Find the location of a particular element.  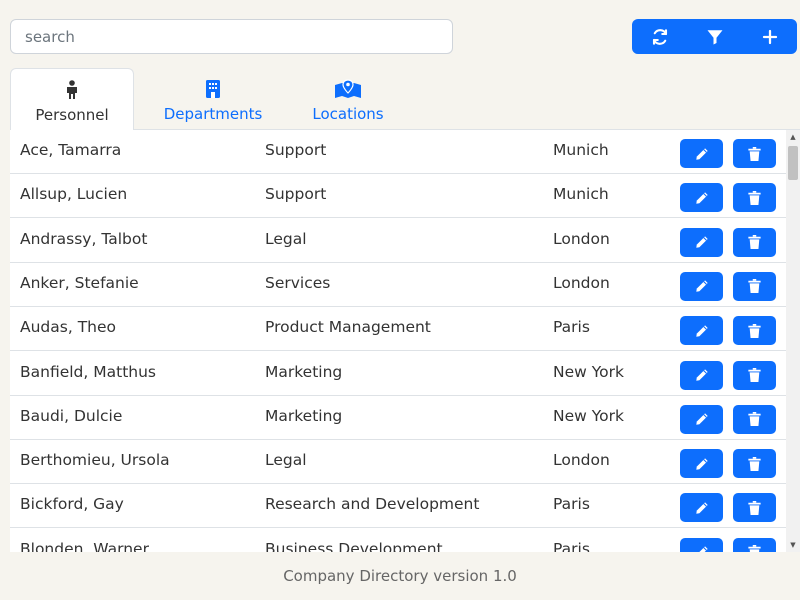

map-location-icon is located at coordinates (348, 89).